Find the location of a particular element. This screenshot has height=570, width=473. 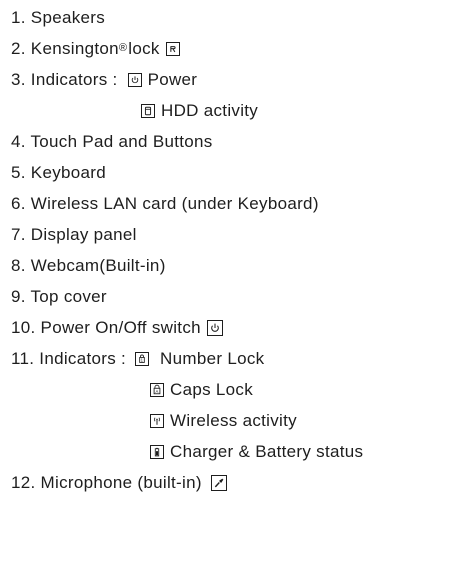

list-item-webcam: 8. Webcam(Built-in) is located at coordinates (88, 266).